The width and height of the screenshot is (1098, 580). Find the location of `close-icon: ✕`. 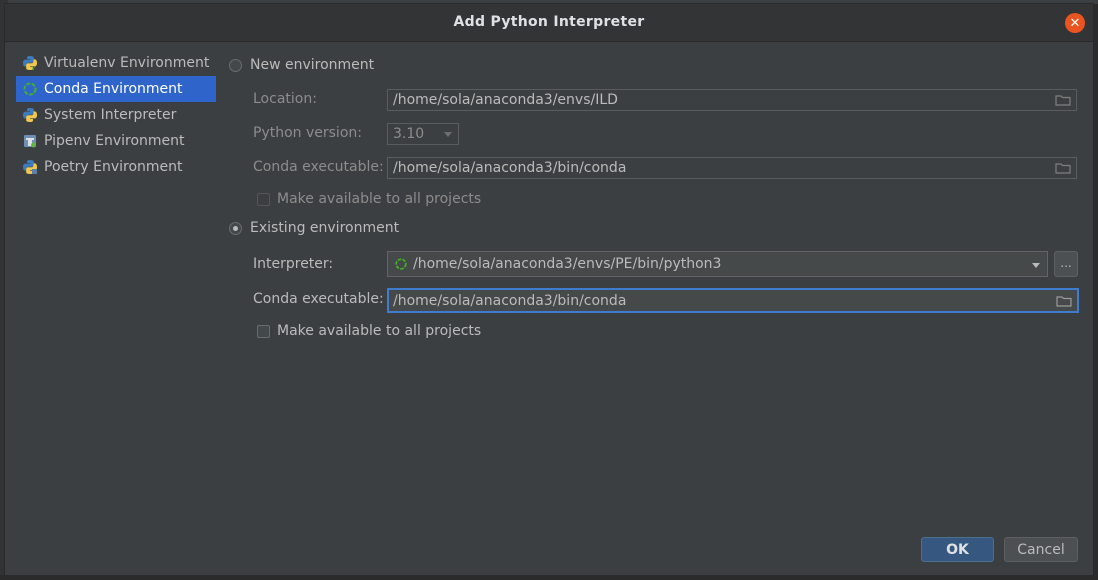

close-icon: ✕ is located at coordinates (1075, 23).